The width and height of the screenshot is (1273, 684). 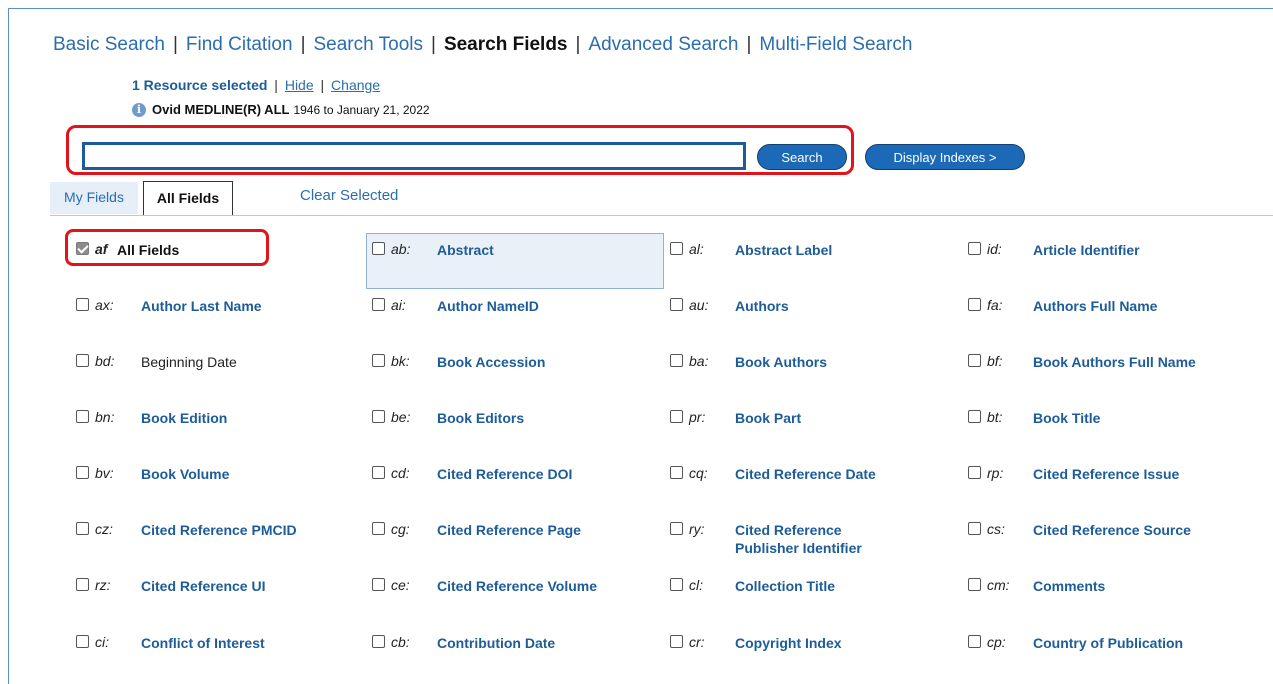 I want to click on field-cited-reference-date: cq: Cited Reference Date, so click(x=782, y=474).